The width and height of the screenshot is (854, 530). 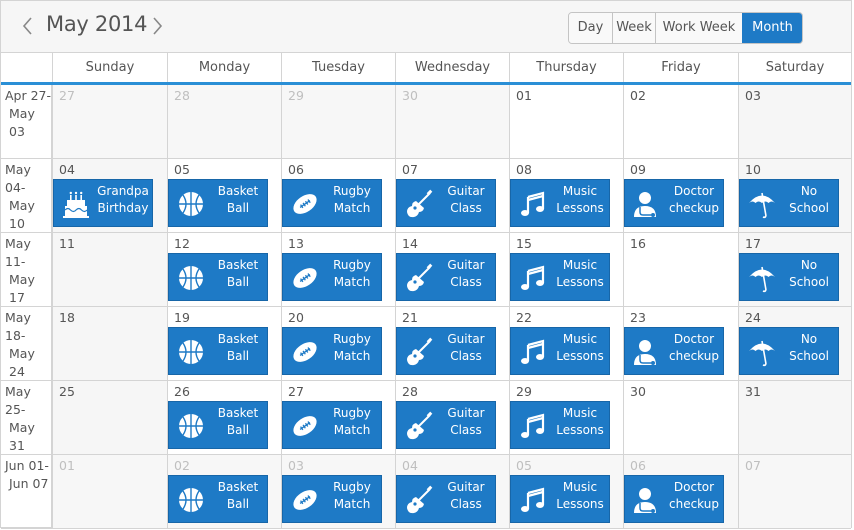 I want to click on week-label-start: Apr 27-, so click(x=28, y=95).